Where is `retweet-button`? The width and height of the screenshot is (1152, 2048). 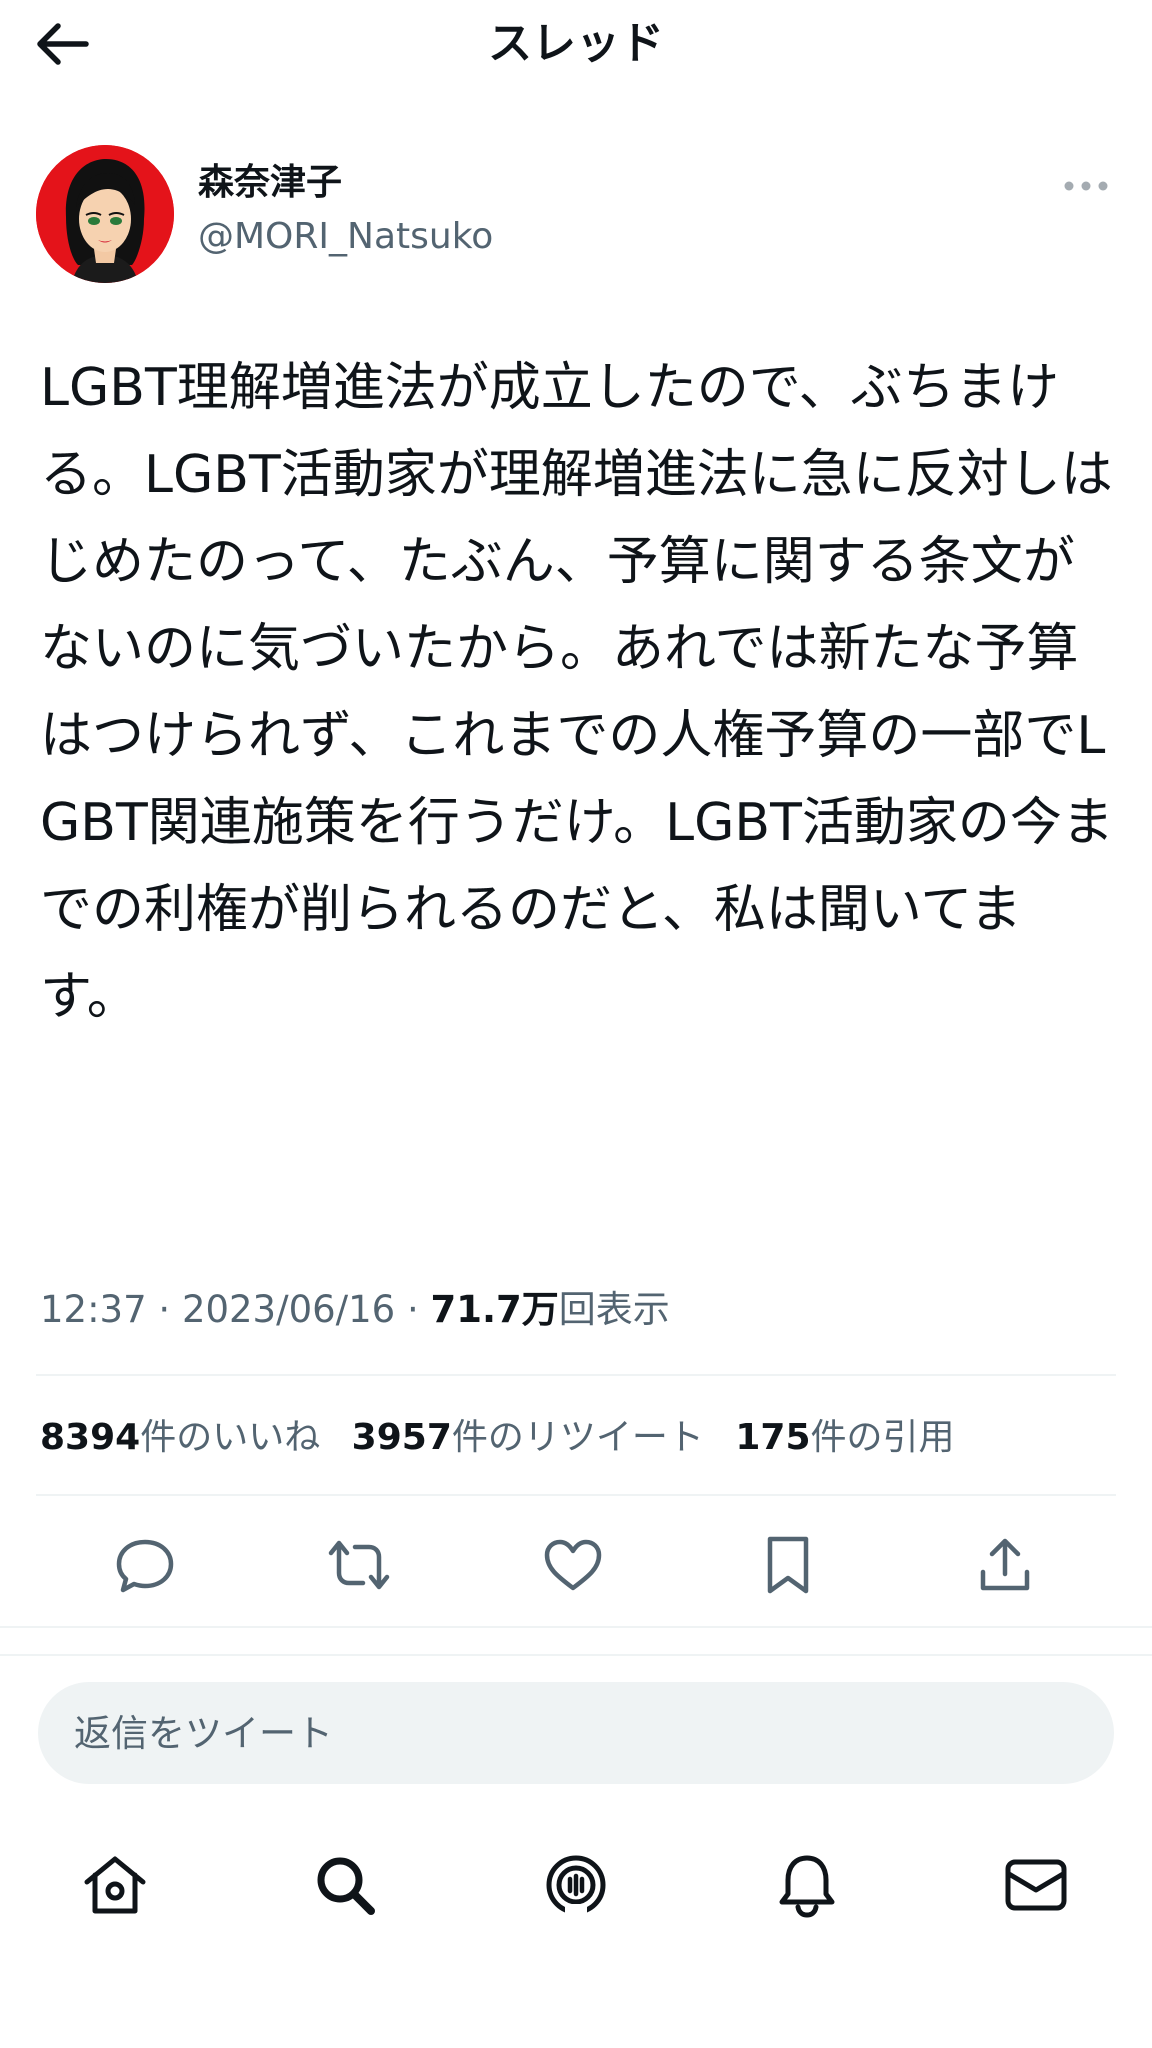 retweet-button is located at coordinates (359, 1565).